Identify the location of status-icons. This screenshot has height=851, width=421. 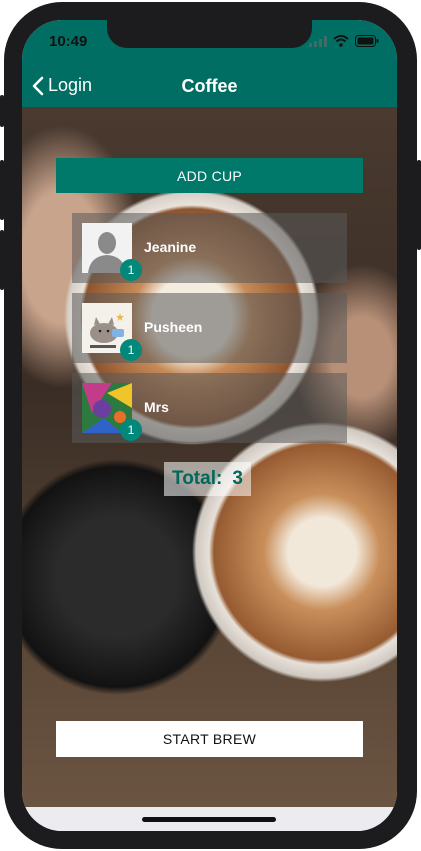
(344, 41).